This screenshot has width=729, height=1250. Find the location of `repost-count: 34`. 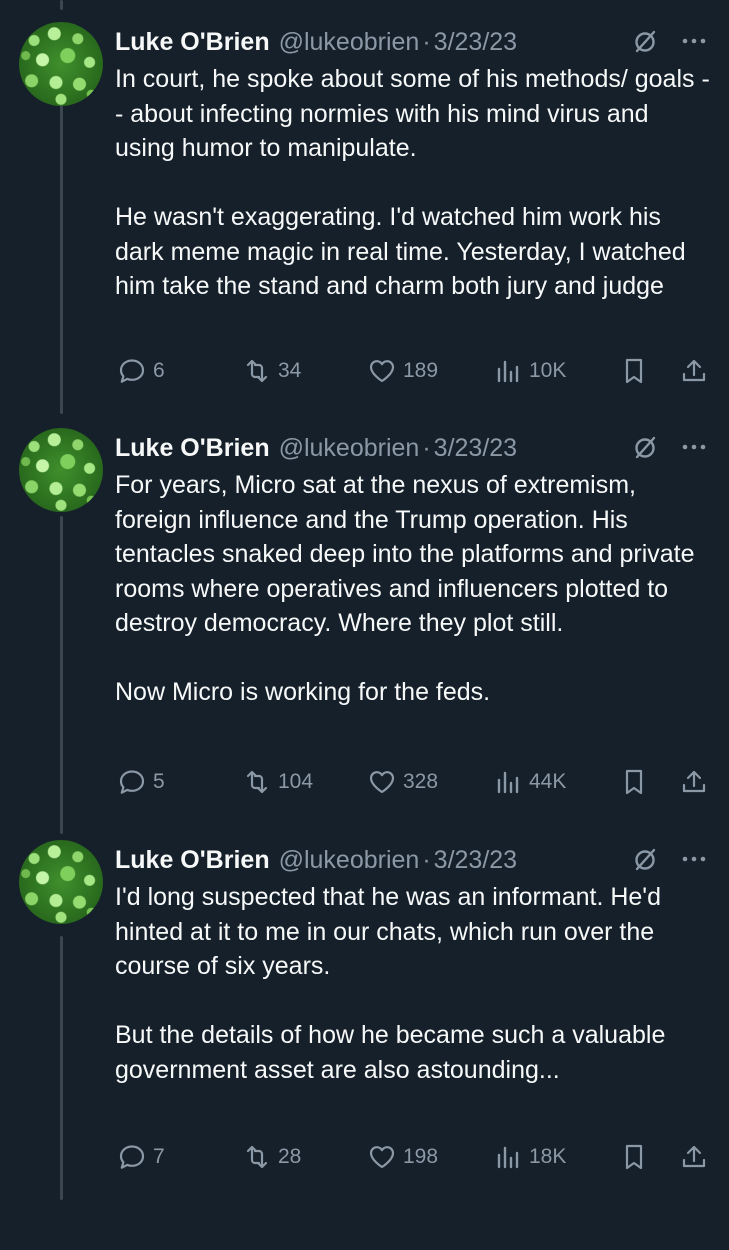

repost-count: 34 is located at coordinates (290, 370).